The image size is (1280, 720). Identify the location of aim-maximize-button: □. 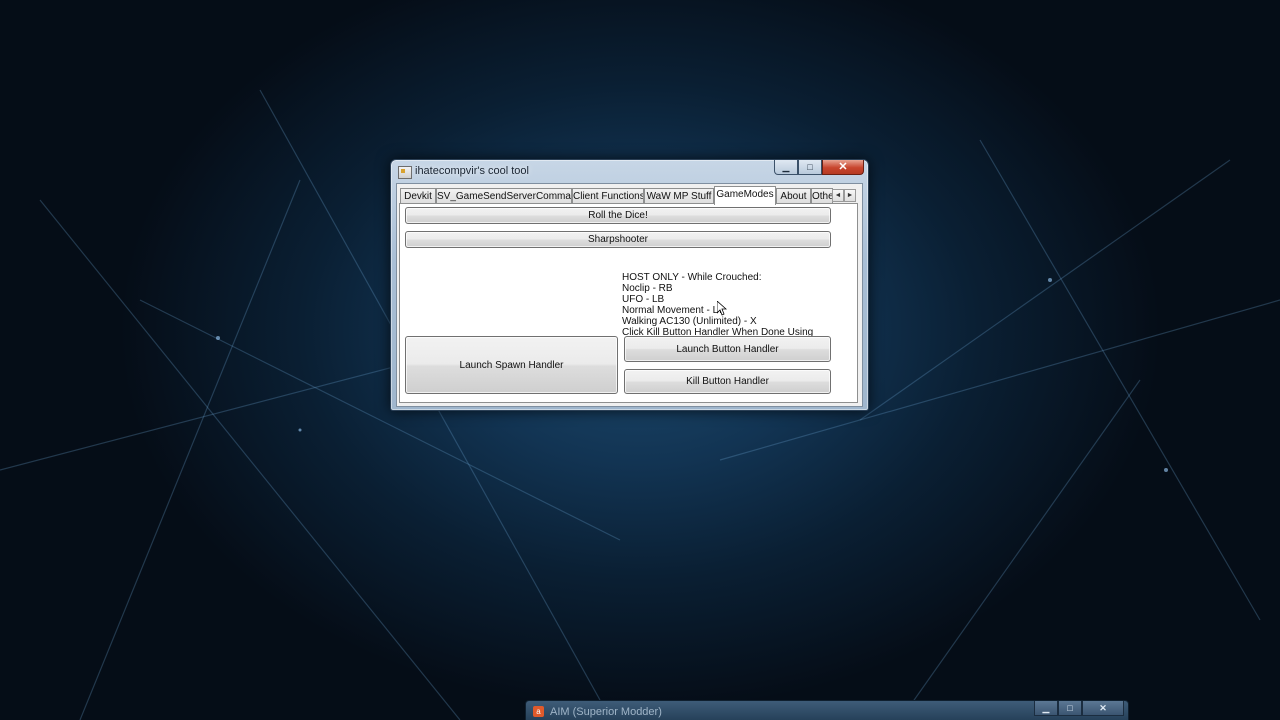
(1070, 708).